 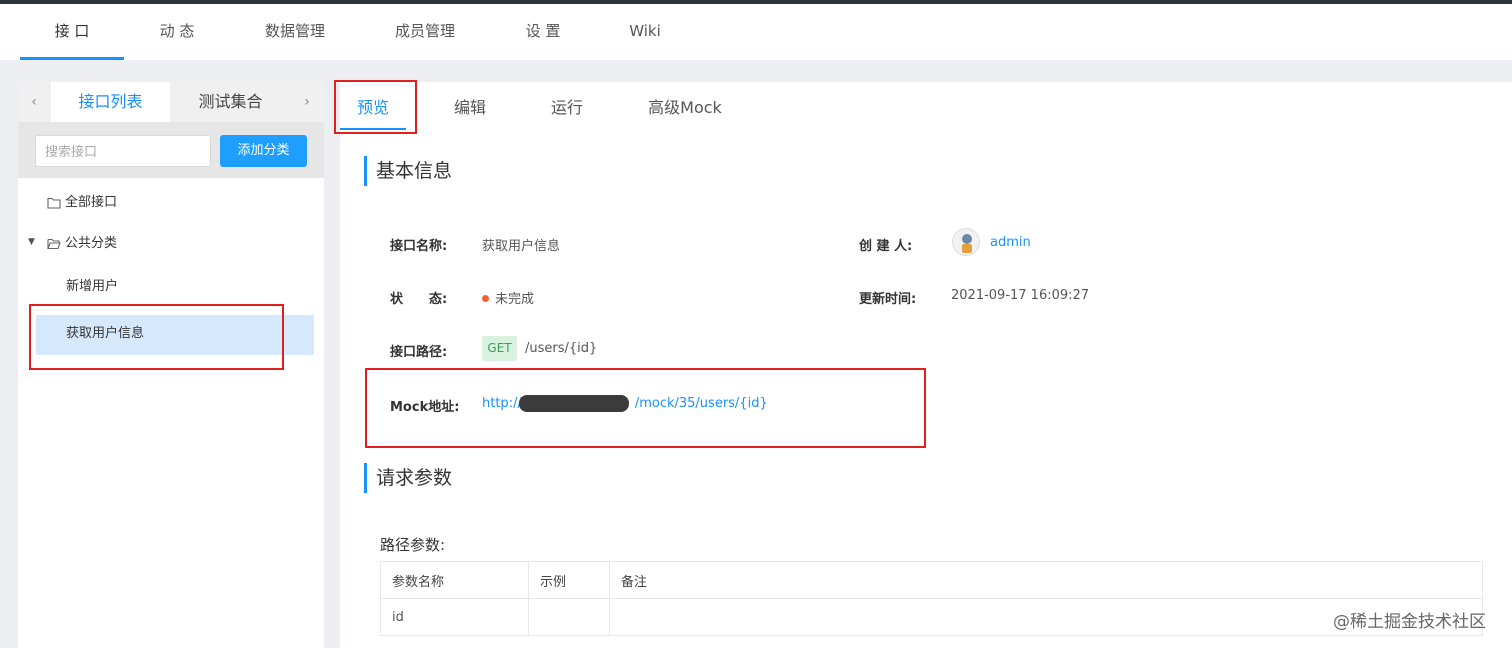 I want to click on tab-edit: 编辑, so click(x=470, y=107).